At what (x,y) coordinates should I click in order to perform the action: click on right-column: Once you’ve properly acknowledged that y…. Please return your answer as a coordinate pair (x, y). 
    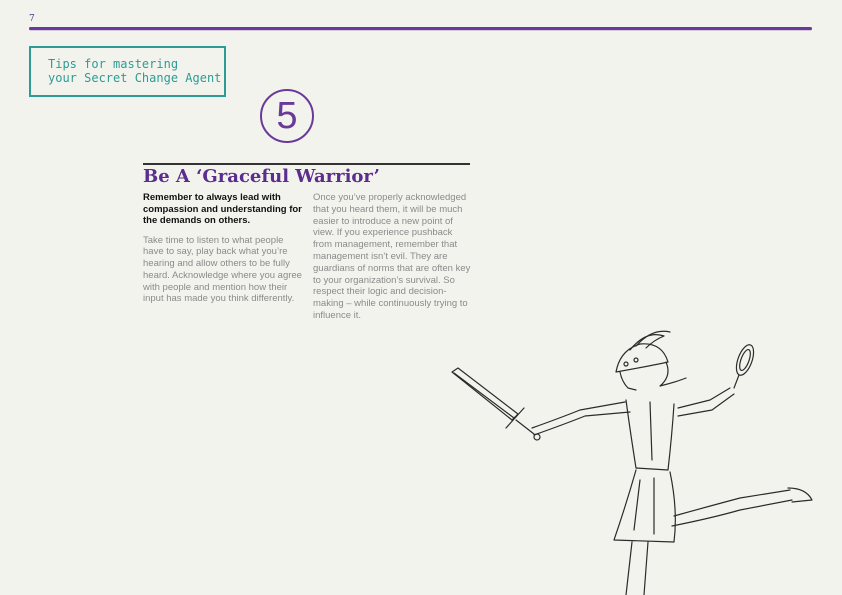
    Looking at the image, I should click on (393, 257).